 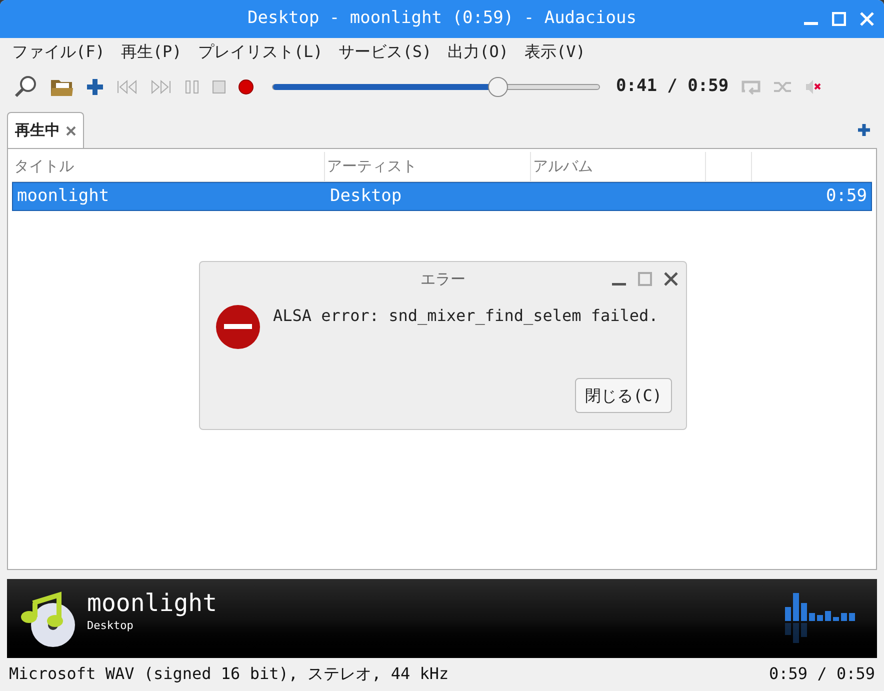 I want to click on error-message: ALSA error: snd_mixer_find_selem failed., so click(x=465, y=316).